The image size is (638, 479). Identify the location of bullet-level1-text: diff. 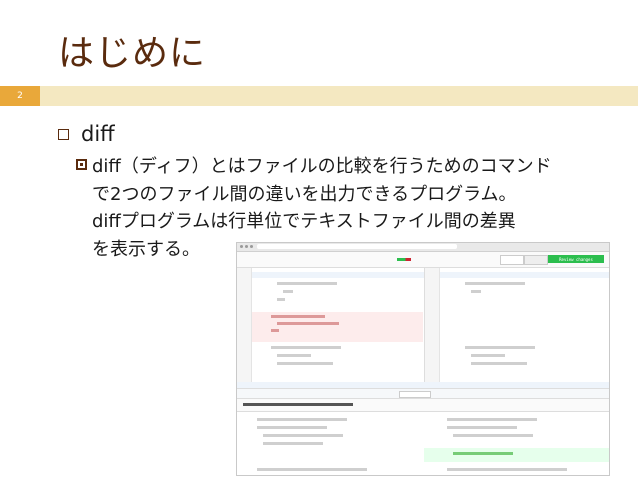
(98, 134).